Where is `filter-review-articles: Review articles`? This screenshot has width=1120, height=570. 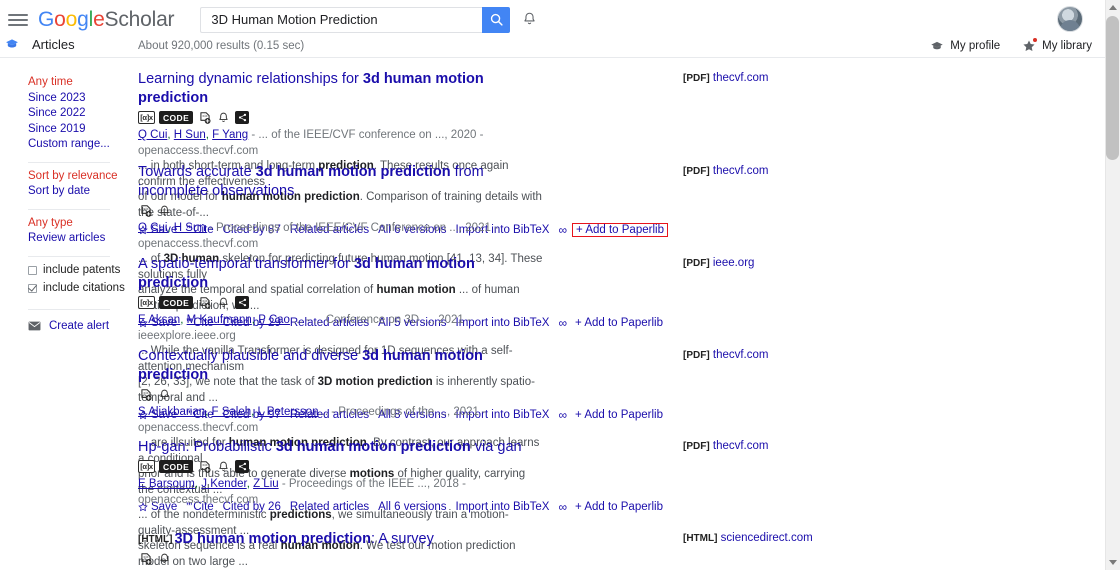 filter-review-articles: Review articles is located at coordinates (80, 239).